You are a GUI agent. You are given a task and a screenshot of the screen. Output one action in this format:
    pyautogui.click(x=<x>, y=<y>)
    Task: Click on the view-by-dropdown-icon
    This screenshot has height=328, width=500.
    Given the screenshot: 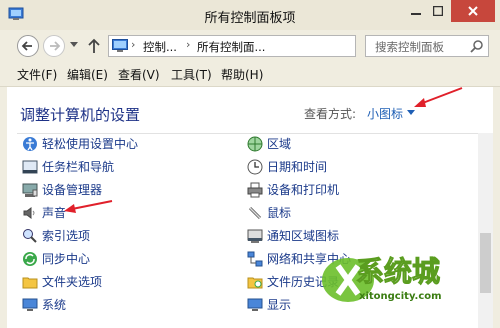 What is the action you would take?
    pyautogui.click(x=411, y=113)
    